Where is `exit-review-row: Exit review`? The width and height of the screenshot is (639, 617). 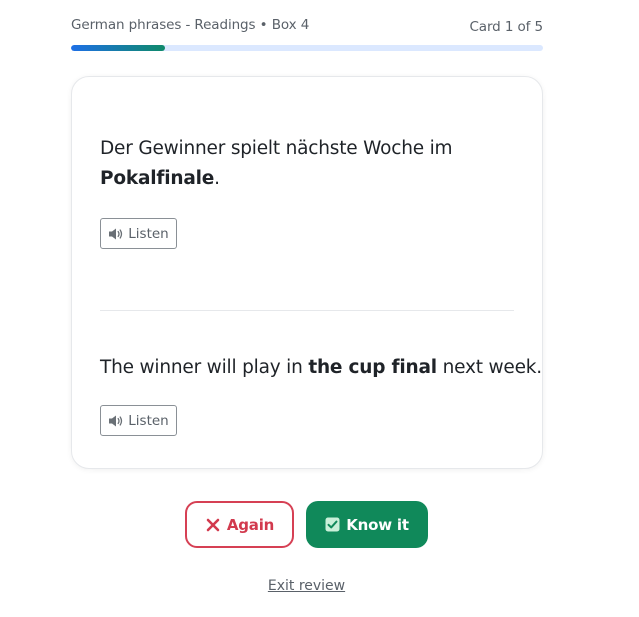
exit-review-row: Exit review is located at coordinates (306, 586).